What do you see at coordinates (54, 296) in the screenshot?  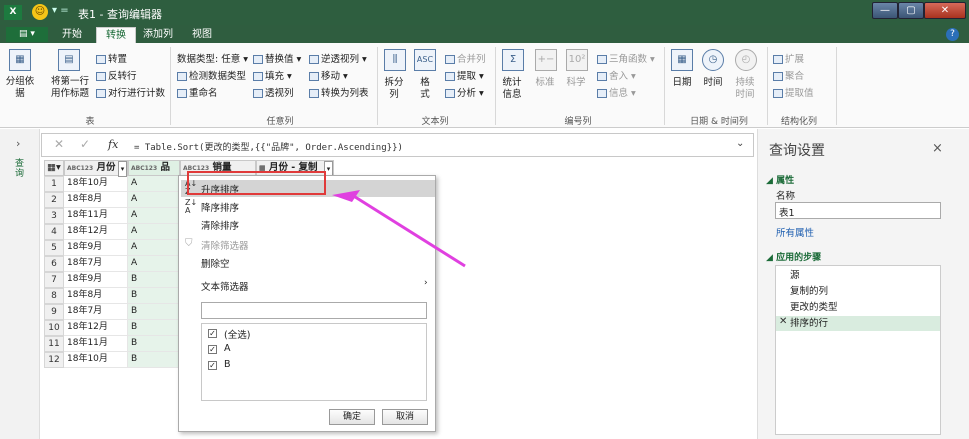 I see `row-number: 8` at bounding box center [54, 296].